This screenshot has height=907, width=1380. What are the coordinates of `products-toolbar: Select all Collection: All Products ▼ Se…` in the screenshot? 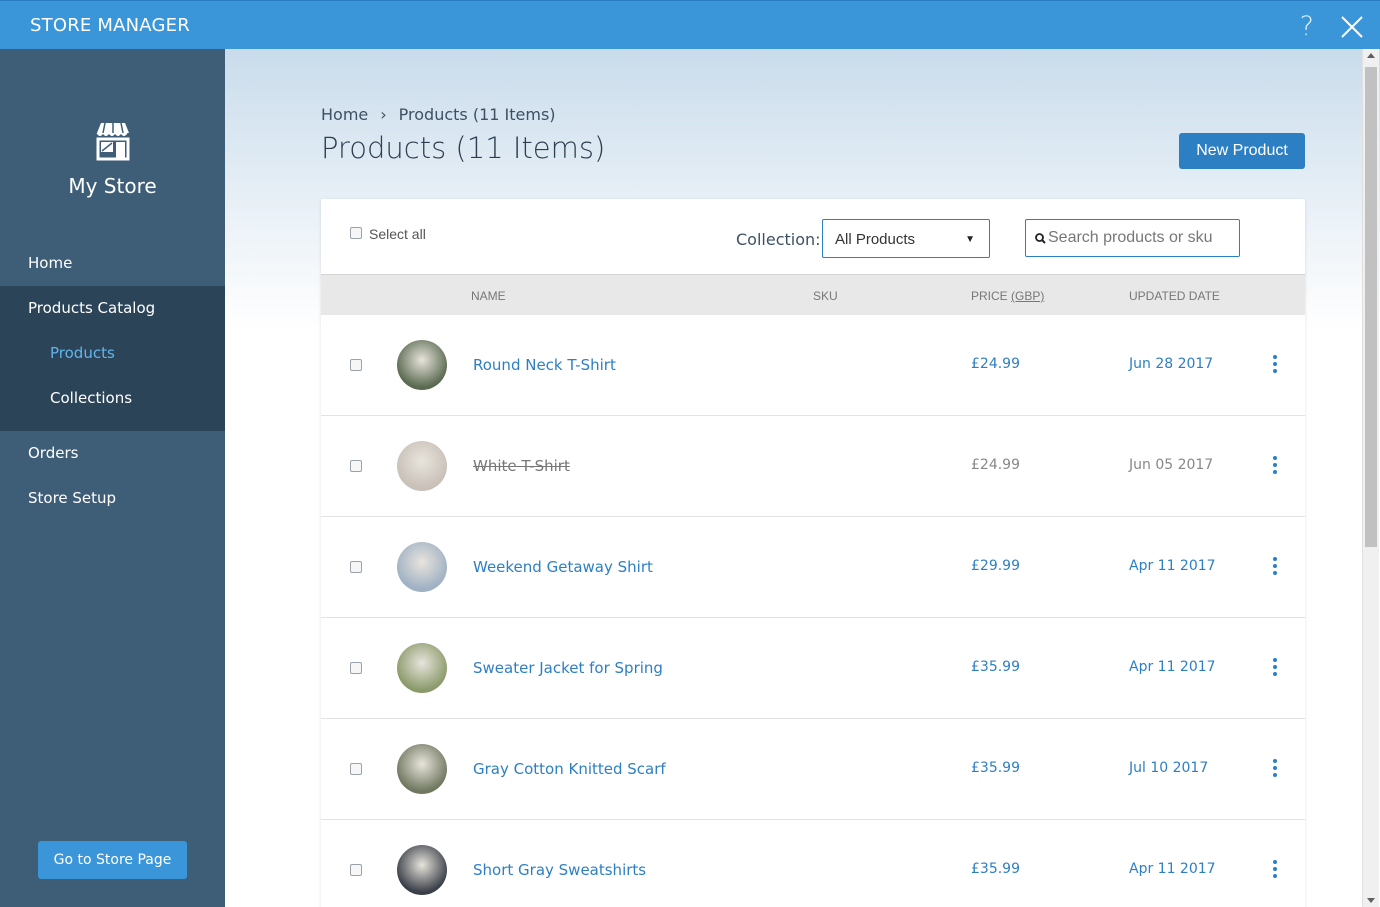 It's located at (813, 236).